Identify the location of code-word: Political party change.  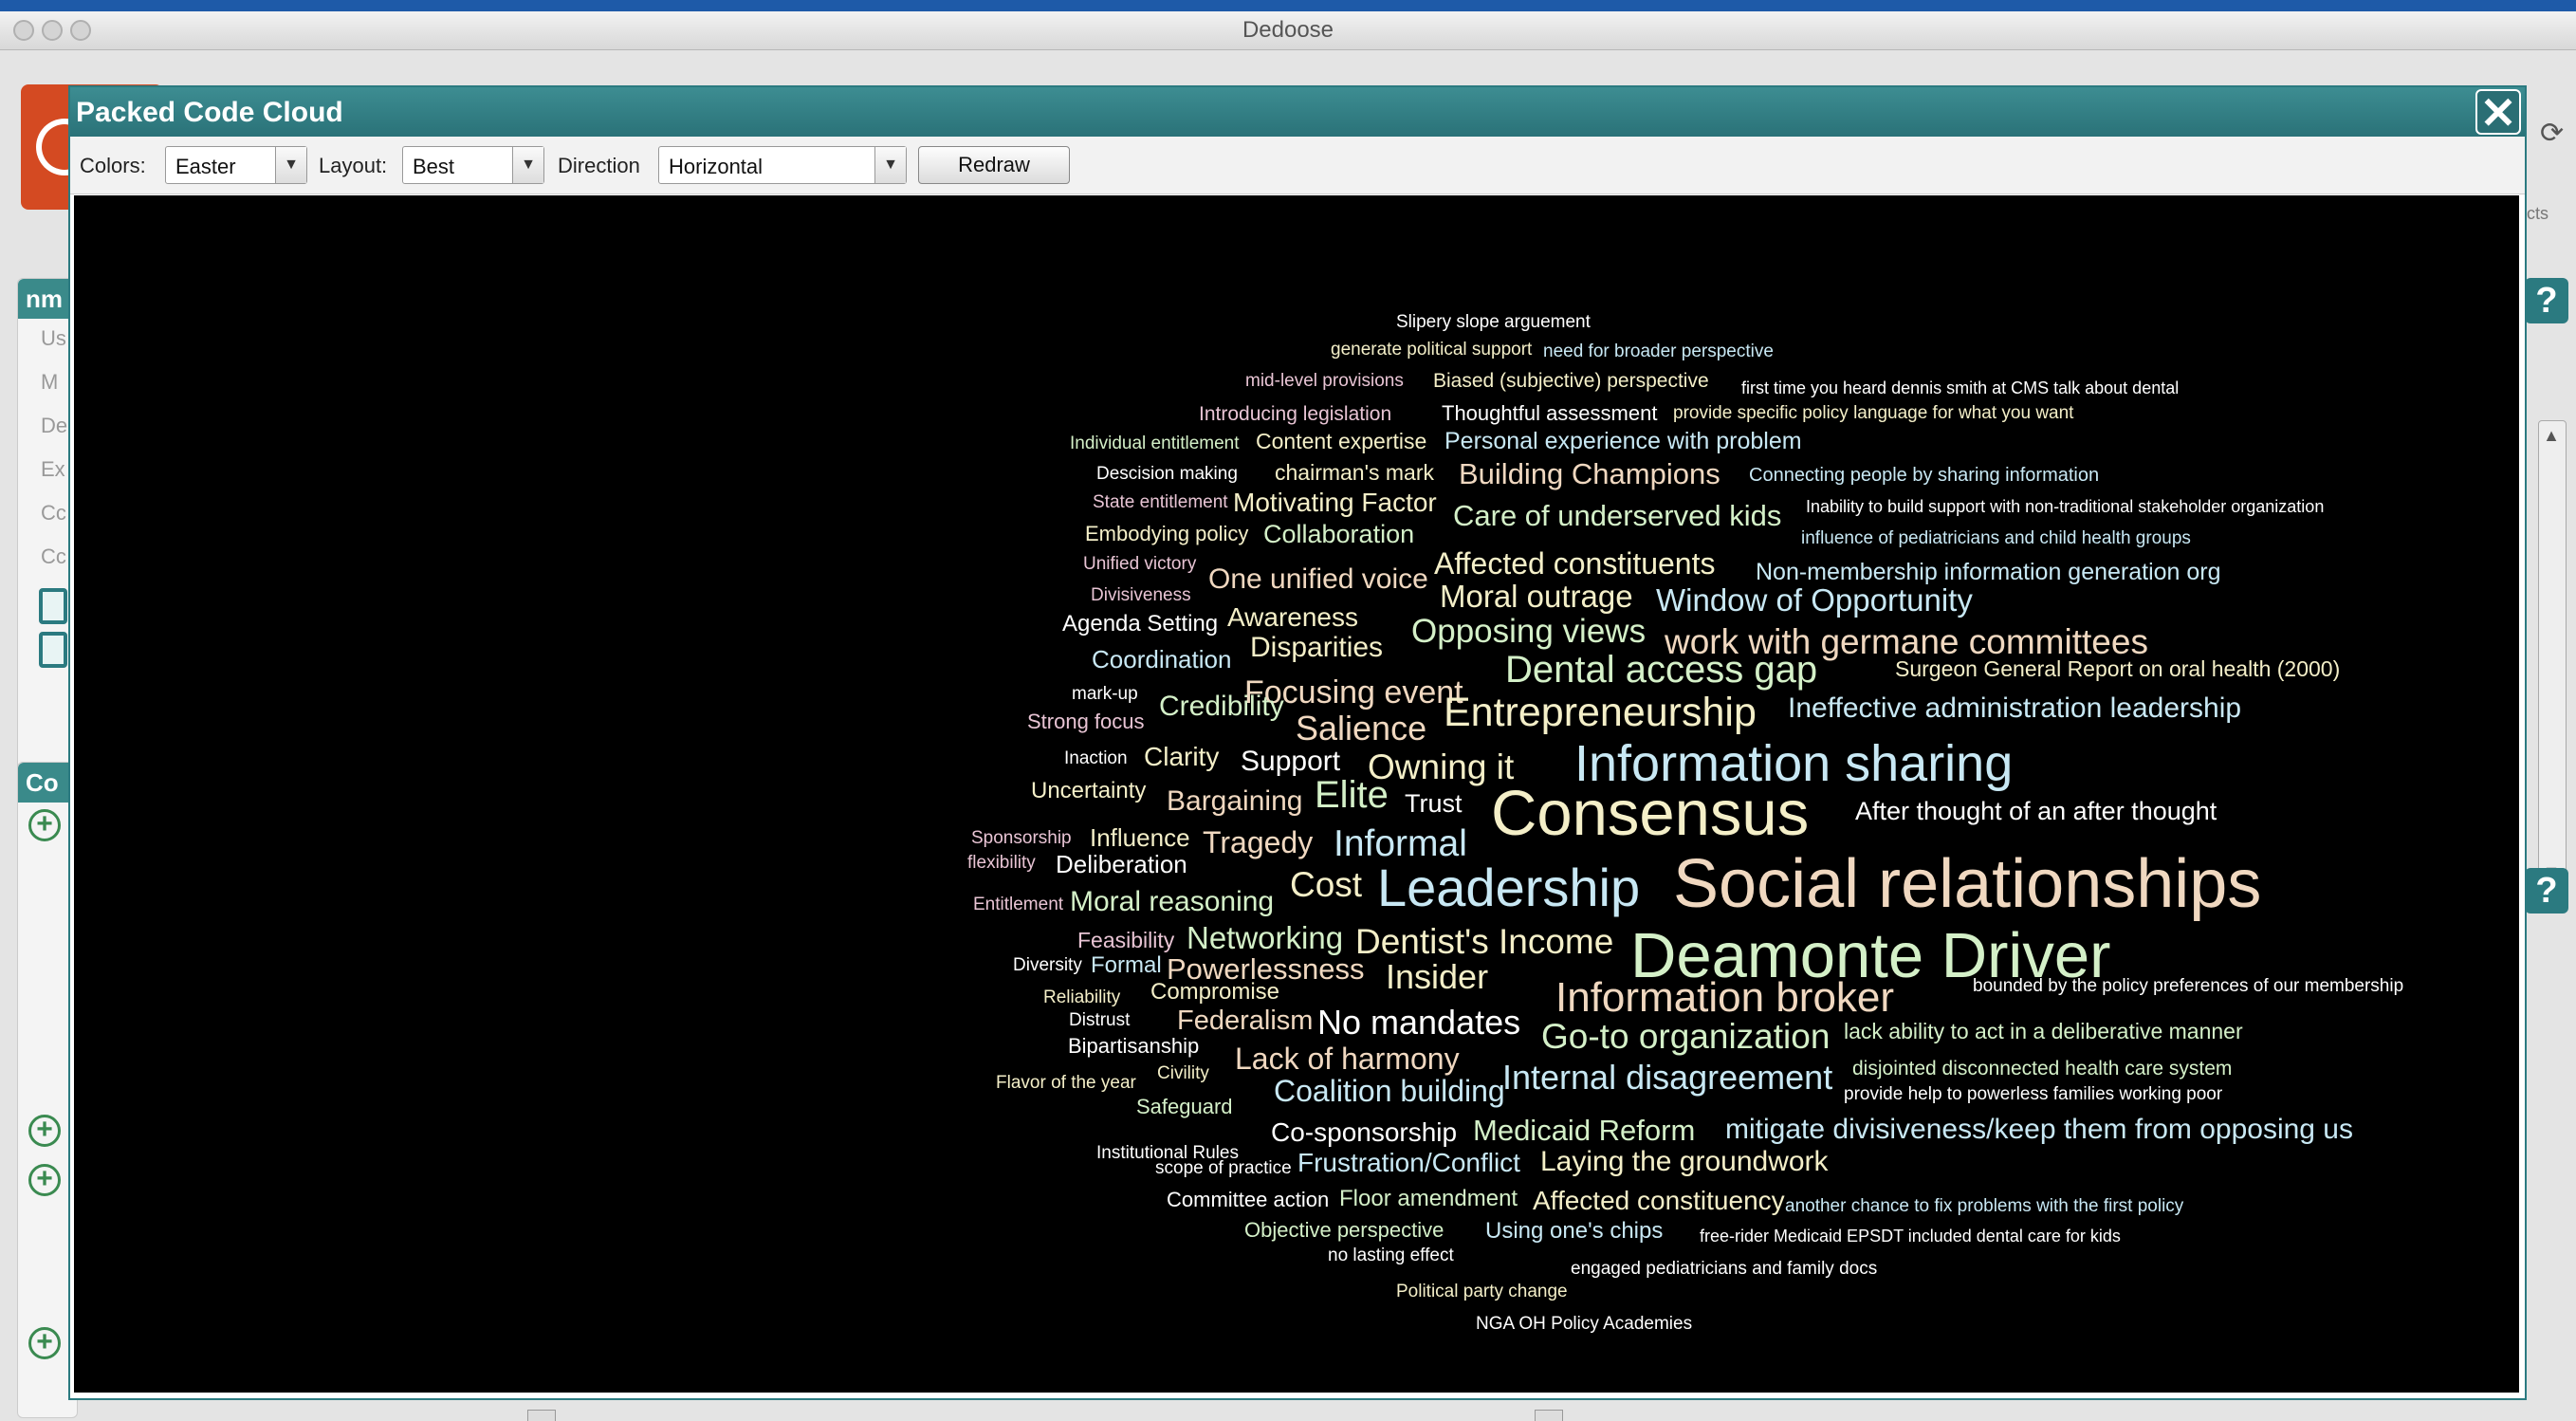
(1482, 1292).